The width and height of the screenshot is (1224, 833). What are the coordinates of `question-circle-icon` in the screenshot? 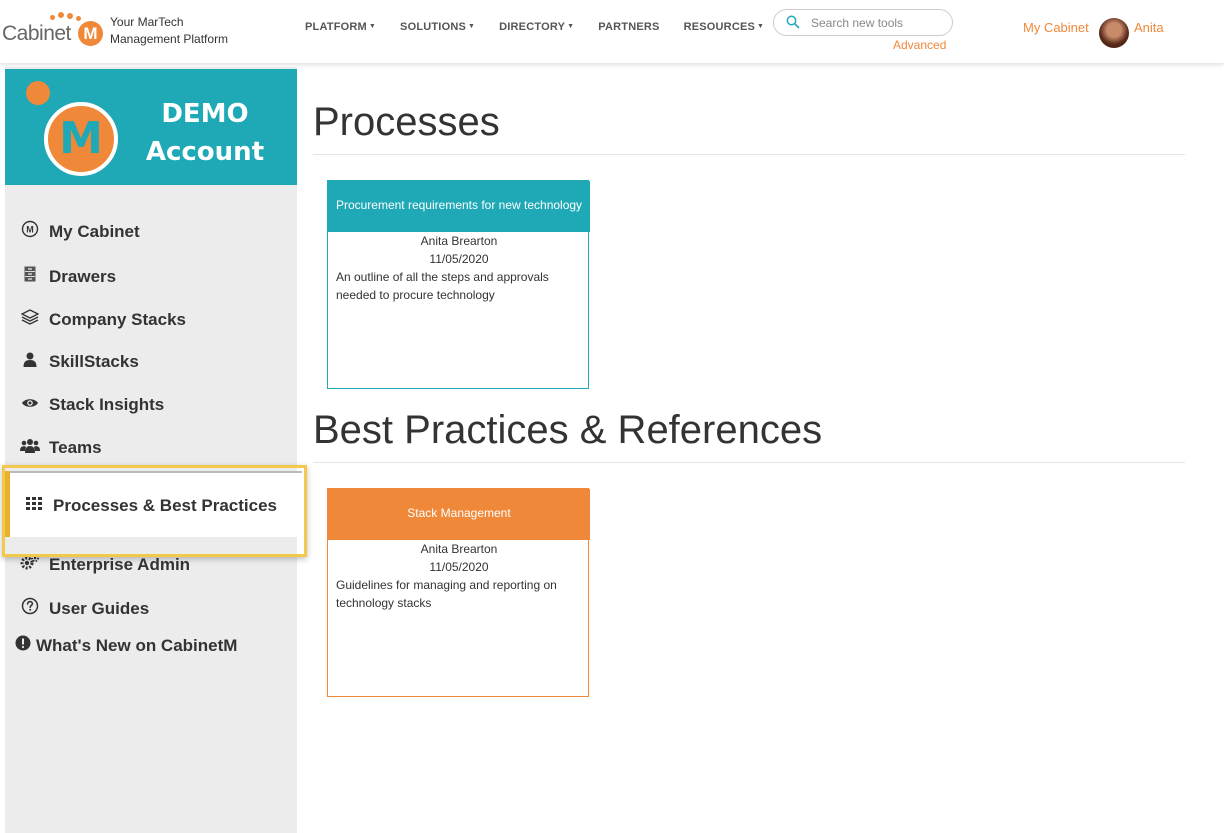 It's located at (30, 608).